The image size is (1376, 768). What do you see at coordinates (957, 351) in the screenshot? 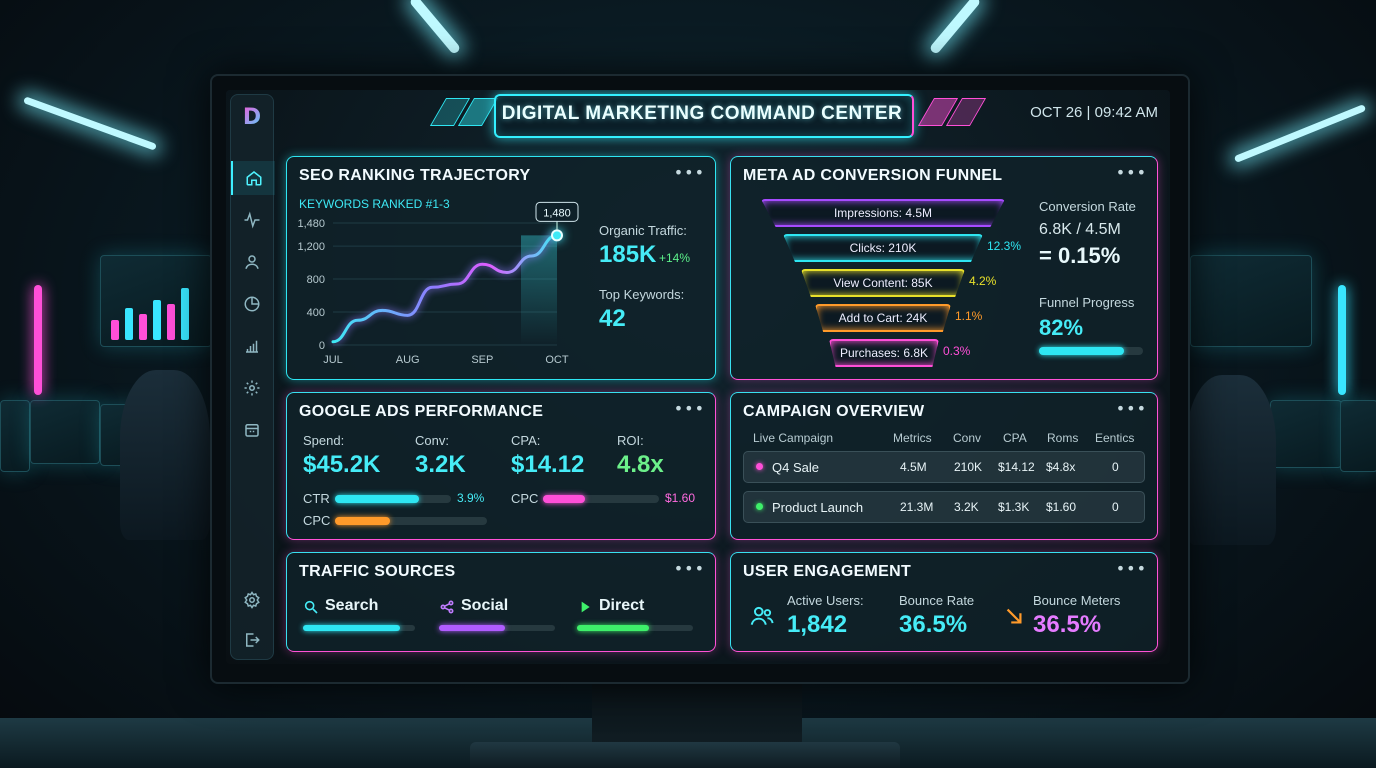
I see `funnel-stage-pct: 0.3%` at bounding box center [957, 351].